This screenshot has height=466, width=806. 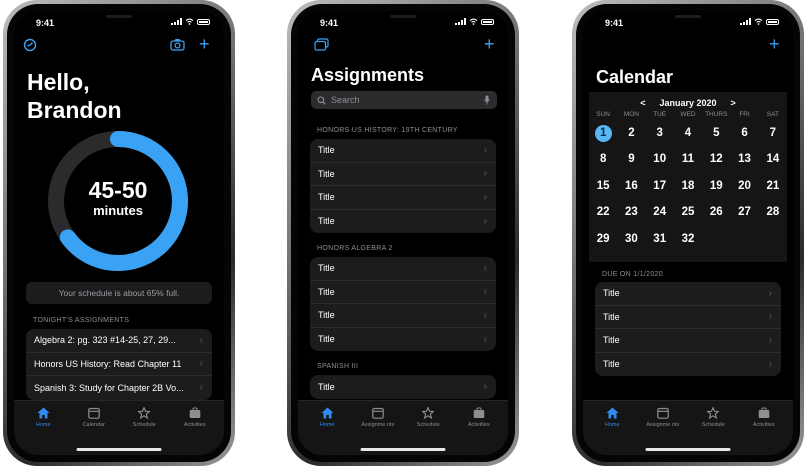 I want to click on calendar-day: 27, so click(x=744, y=213).